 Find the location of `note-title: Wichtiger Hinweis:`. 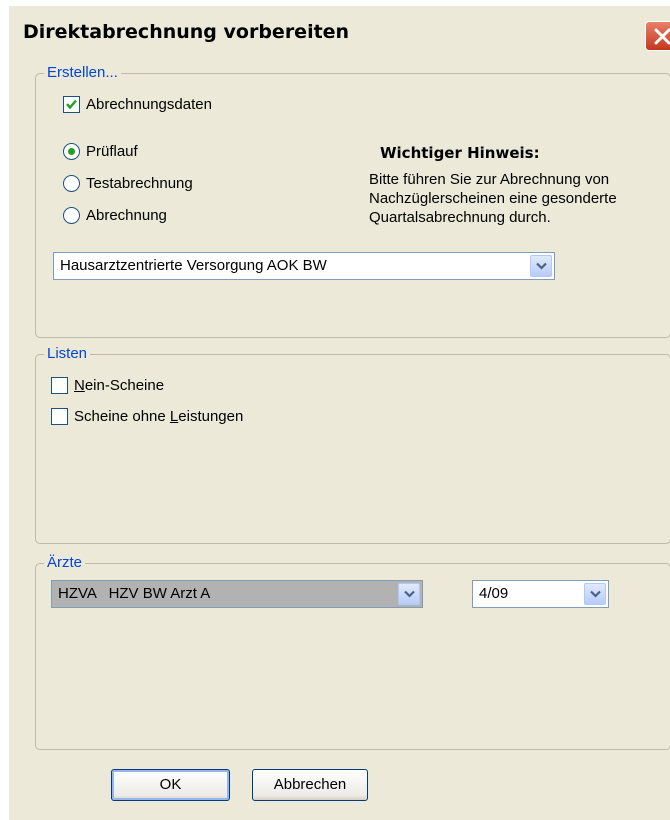

note-title: Wichtiger Hinweis: is located at coordinates (460, 153).